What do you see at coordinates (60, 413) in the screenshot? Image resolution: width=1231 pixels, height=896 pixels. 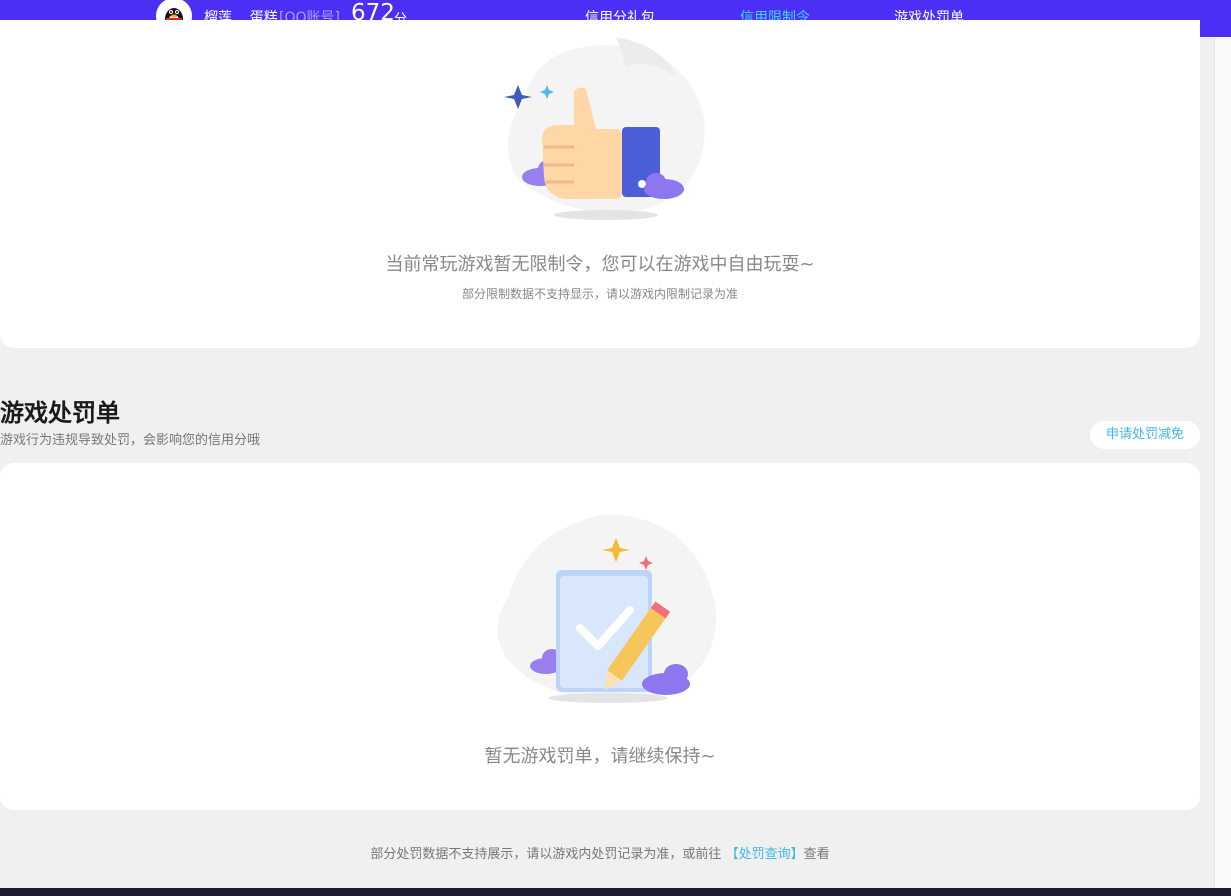 I see `penalty-section-title: 游戏处罚单` at bounding box center [60, 413].